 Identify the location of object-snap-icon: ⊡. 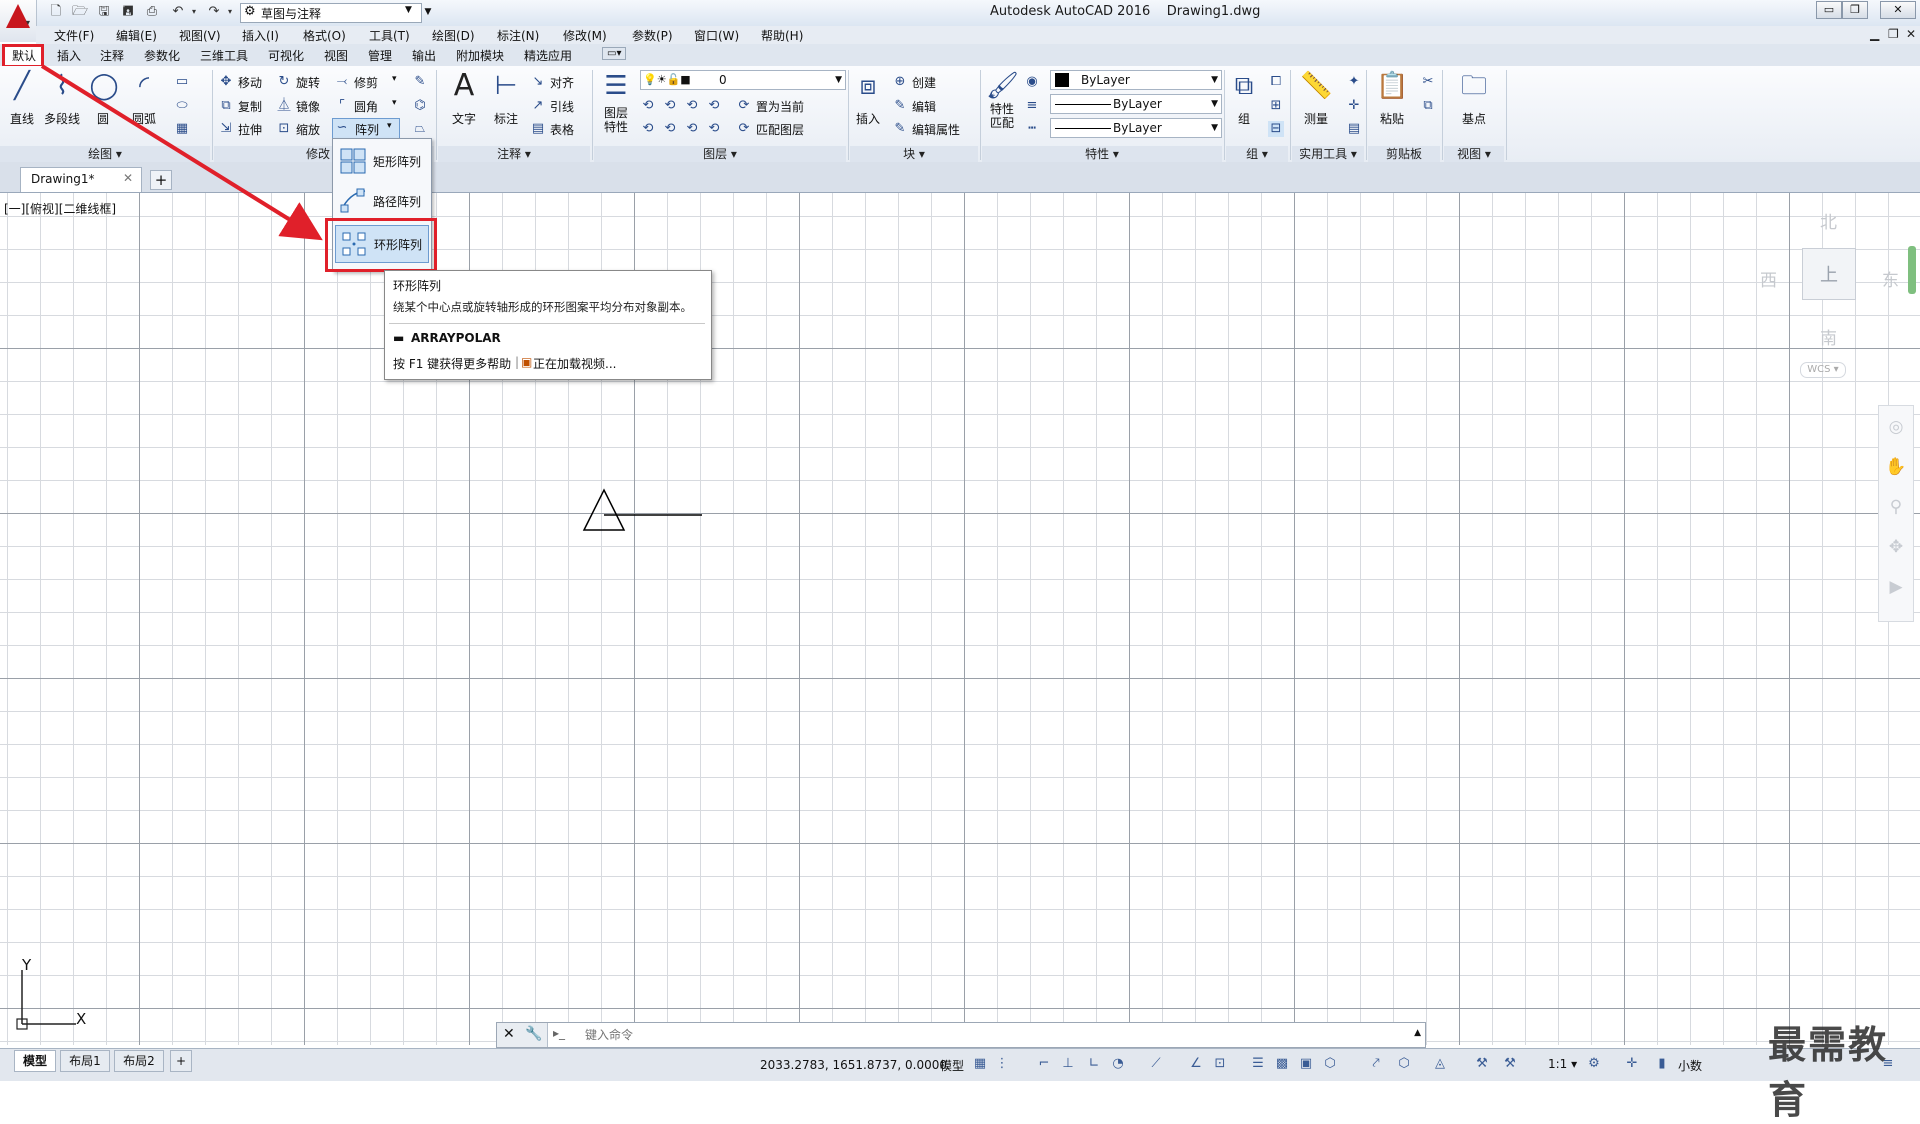
(1220, 1064).